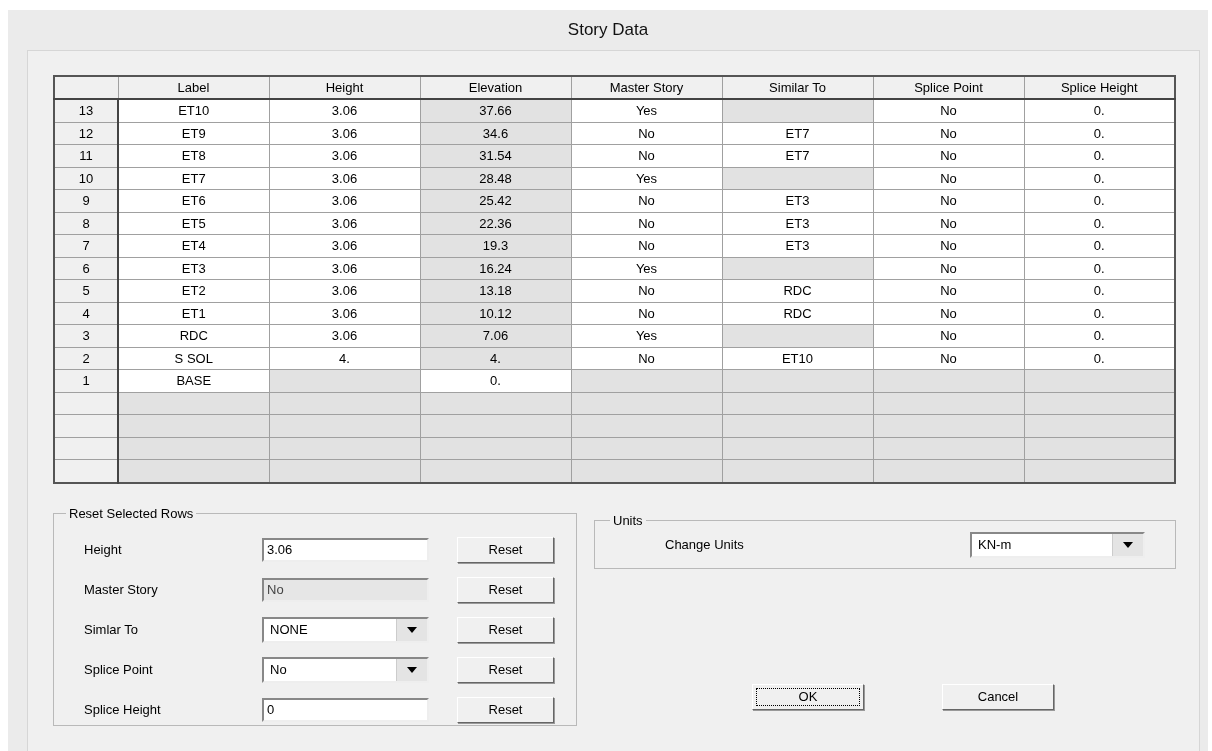 This screenshot has width=1212, height=751. Describe the element at coordinates (86, 380) in the screenshot. I see `row-header: 1` at that location.